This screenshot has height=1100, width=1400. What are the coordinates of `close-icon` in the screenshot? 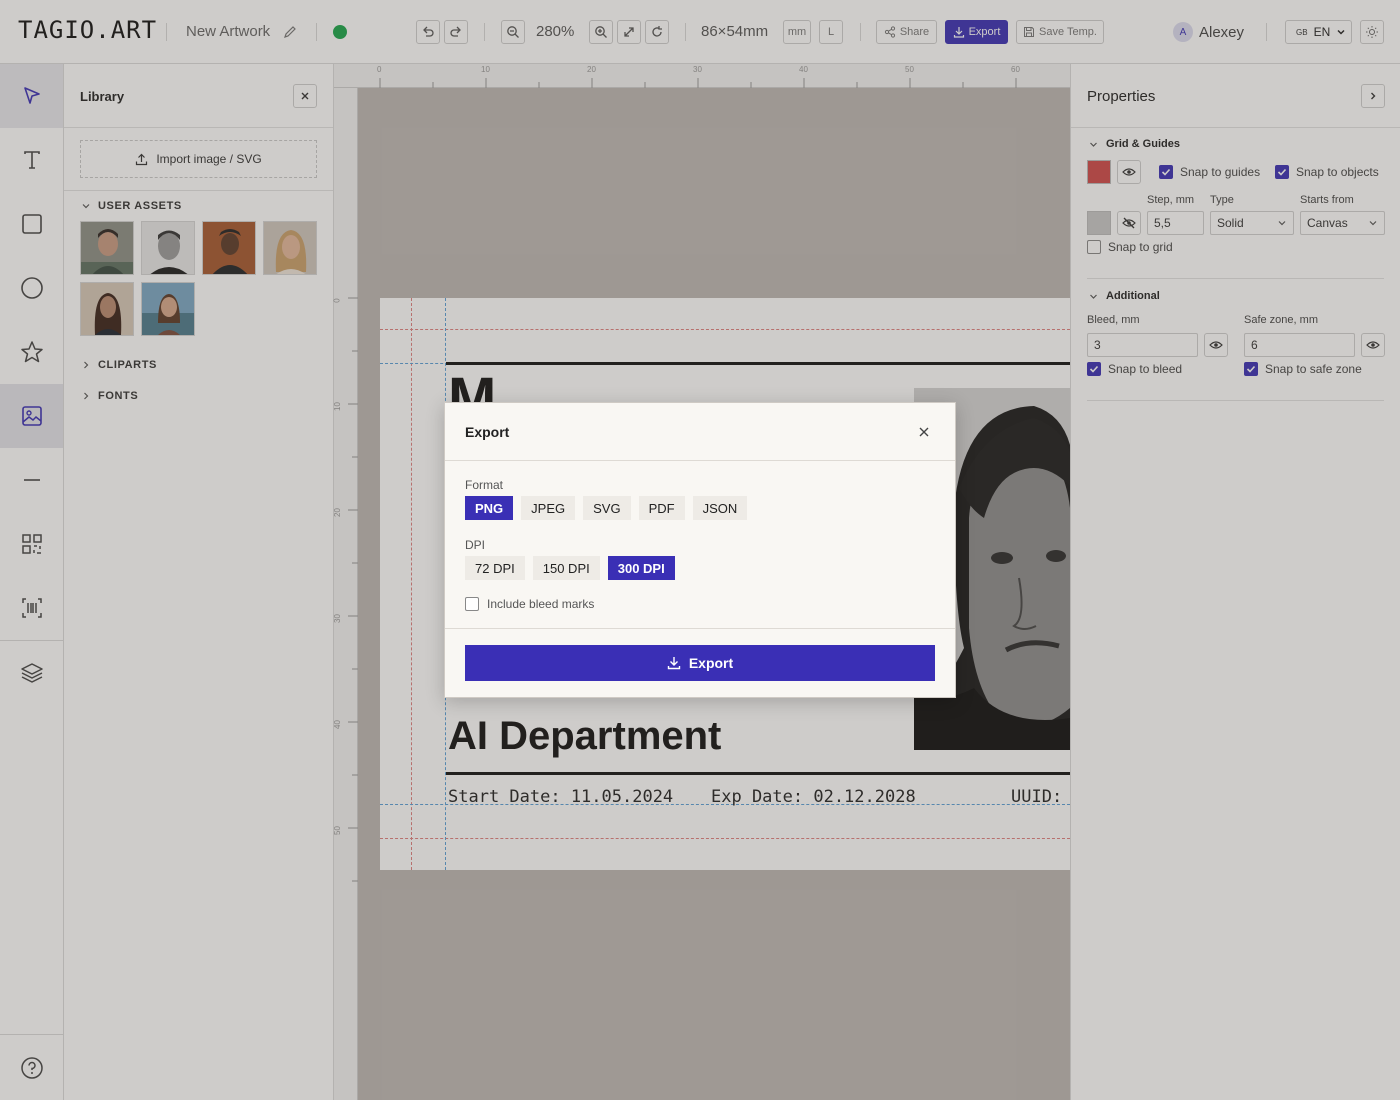 It's located at (924, 432).